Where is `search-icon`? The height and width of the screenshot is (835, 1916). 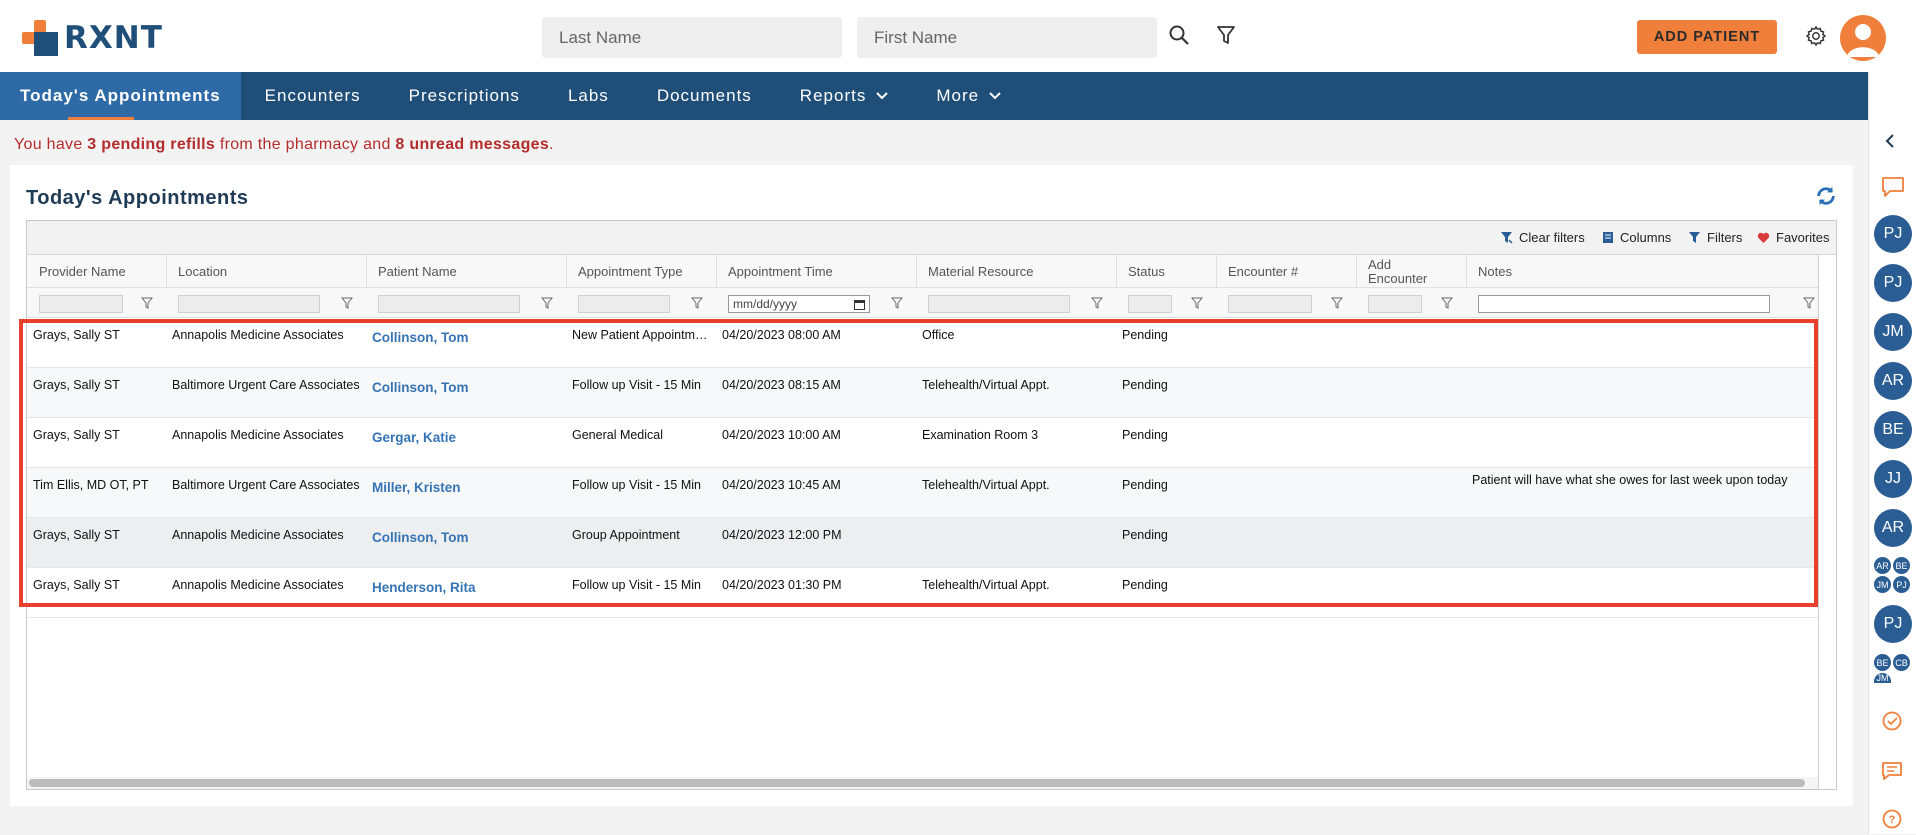 search-icon is located at coordinates (1180, 36).